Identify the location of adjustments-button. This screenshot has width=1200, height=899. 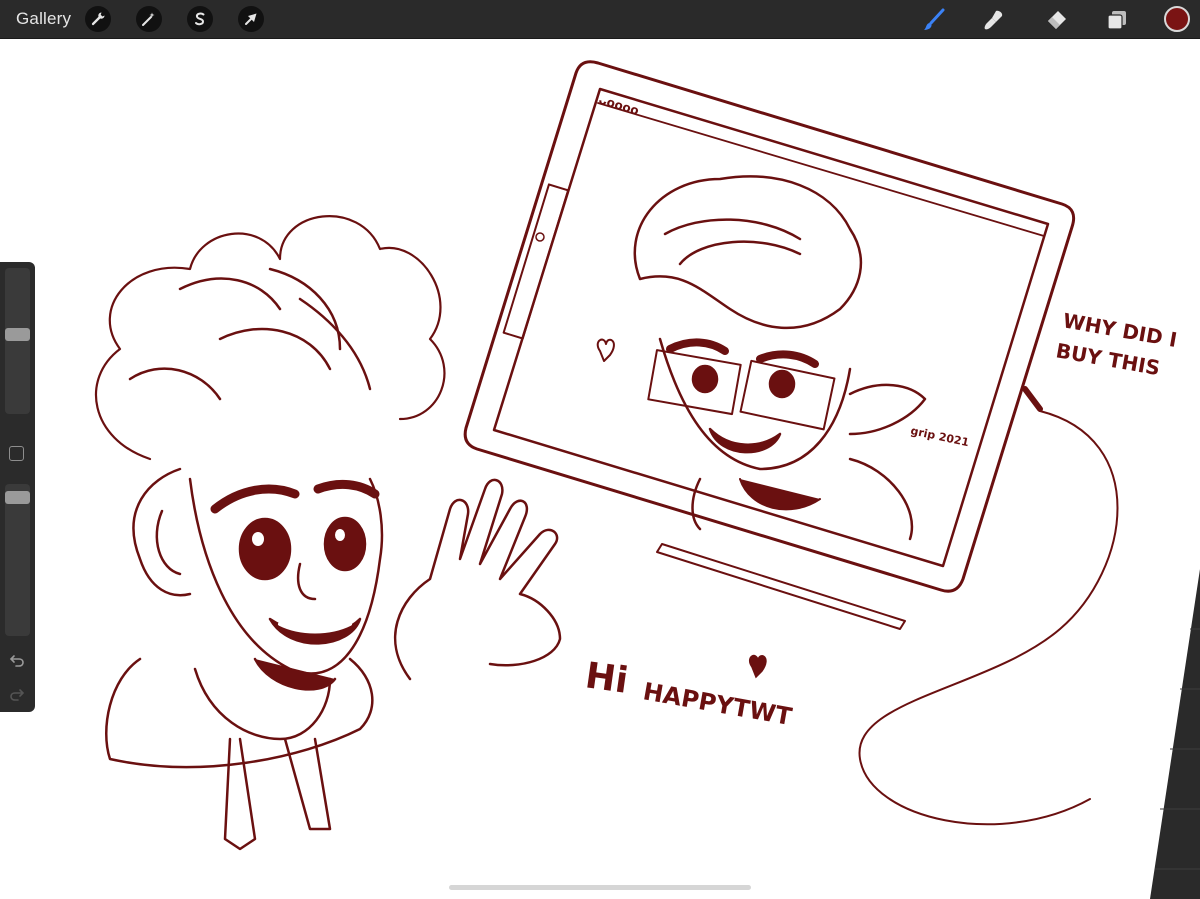
(149, 19).